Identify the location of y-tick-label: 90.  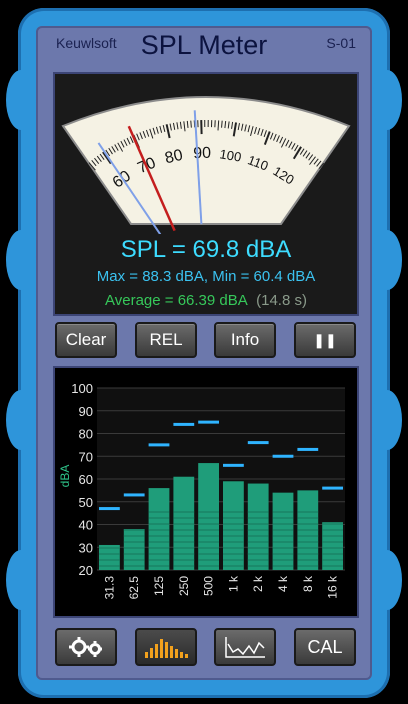
(86, 411).